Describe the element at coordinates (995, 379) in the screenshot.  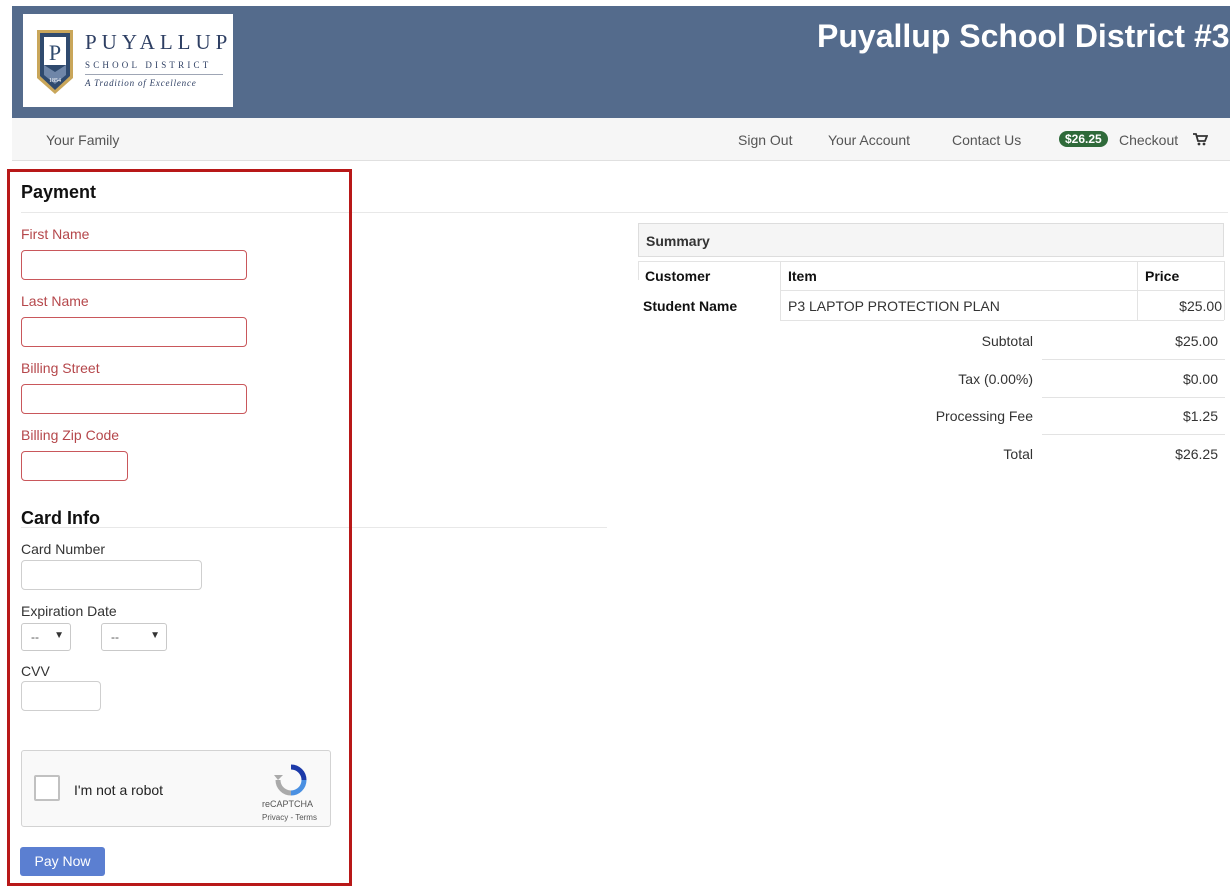
I see `tax-label: Tax (0.00%)` at that location.